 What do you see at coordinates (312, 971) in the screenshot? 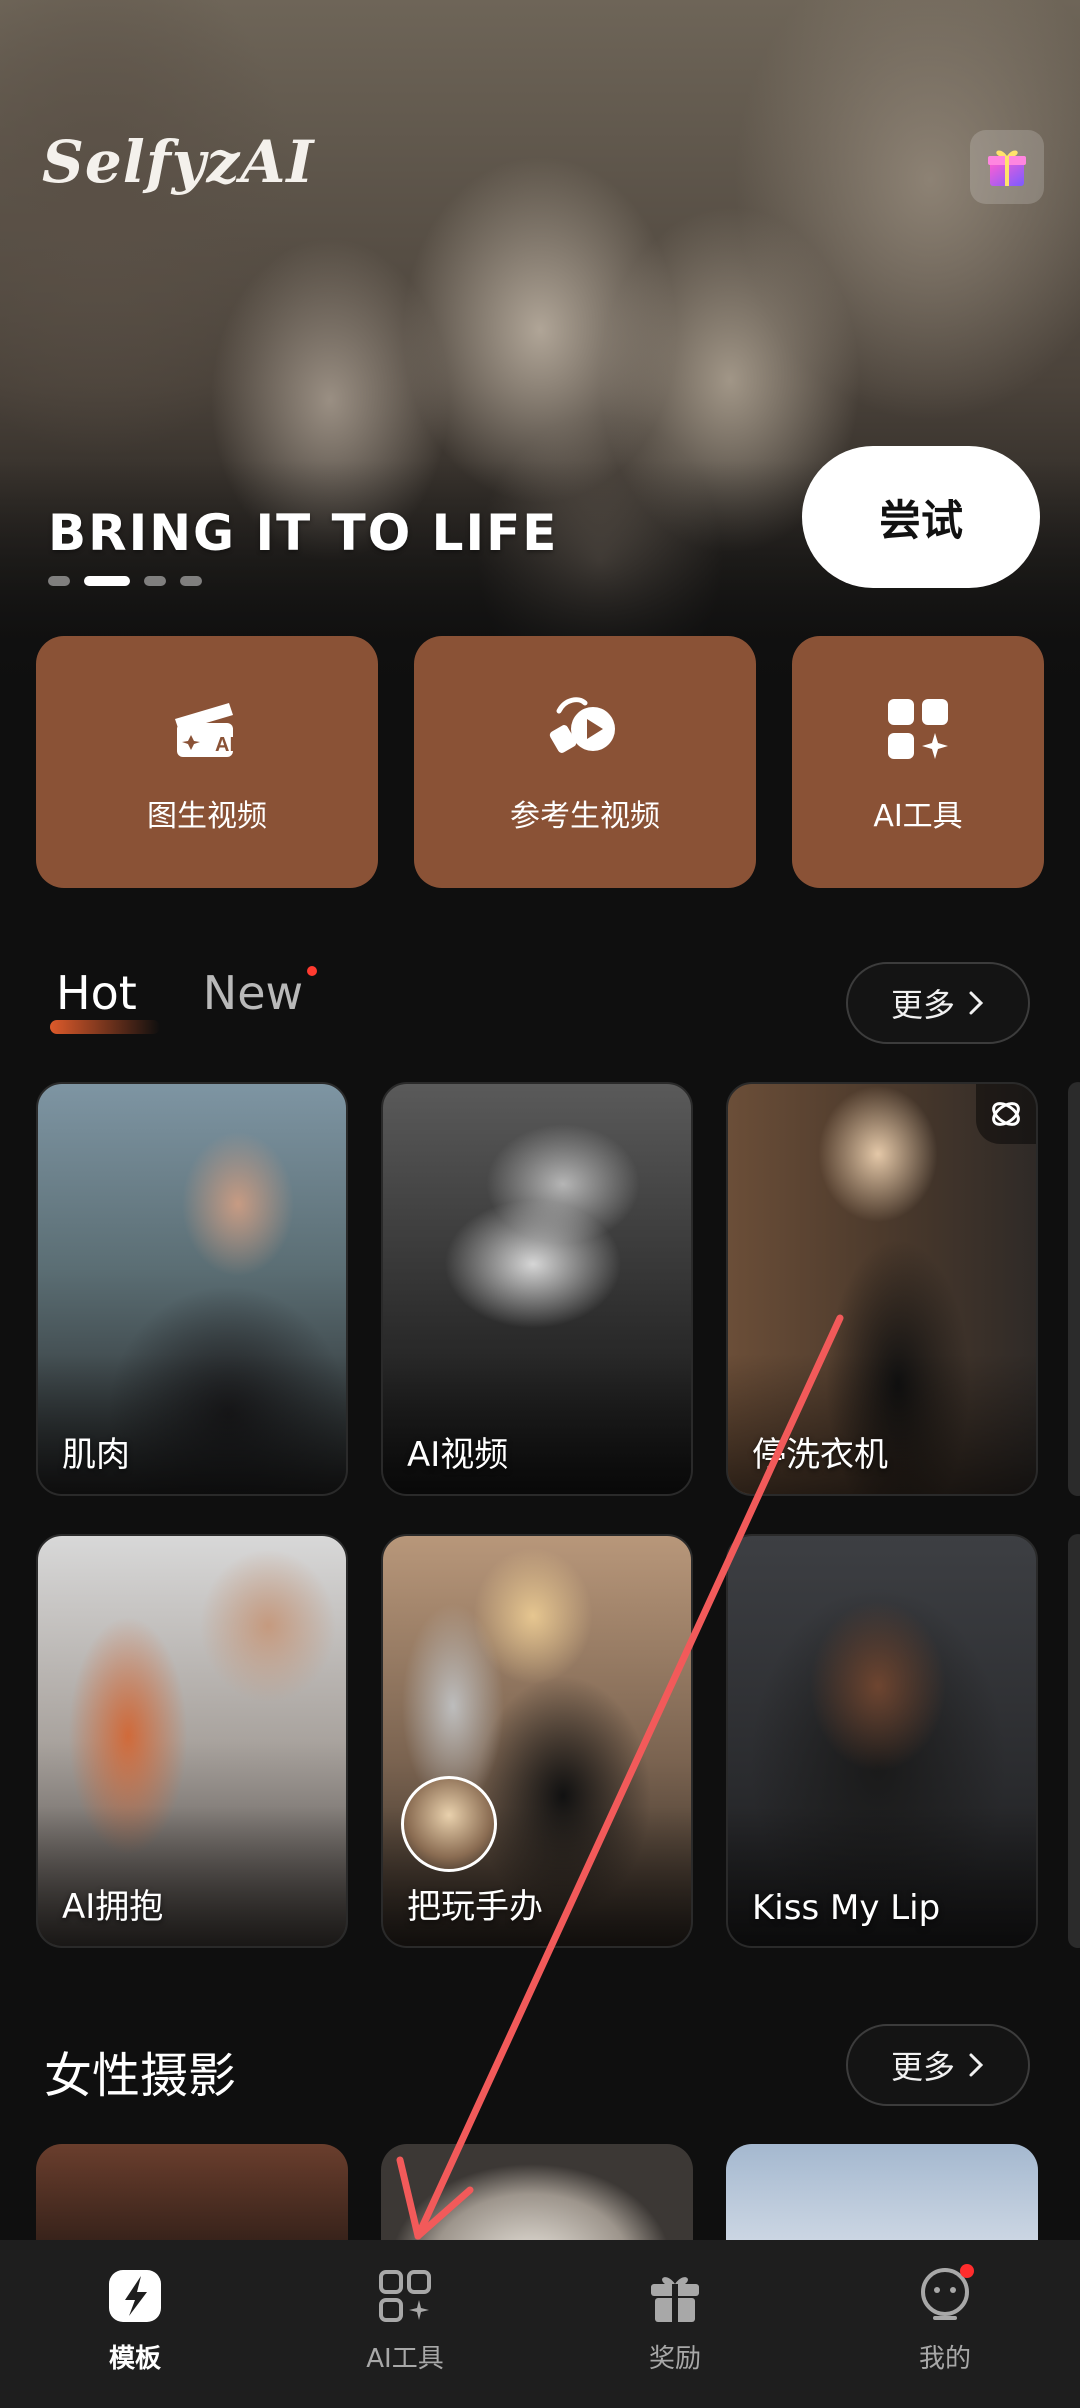
I see `new-notification-dot` at bounding box center [312, 971].